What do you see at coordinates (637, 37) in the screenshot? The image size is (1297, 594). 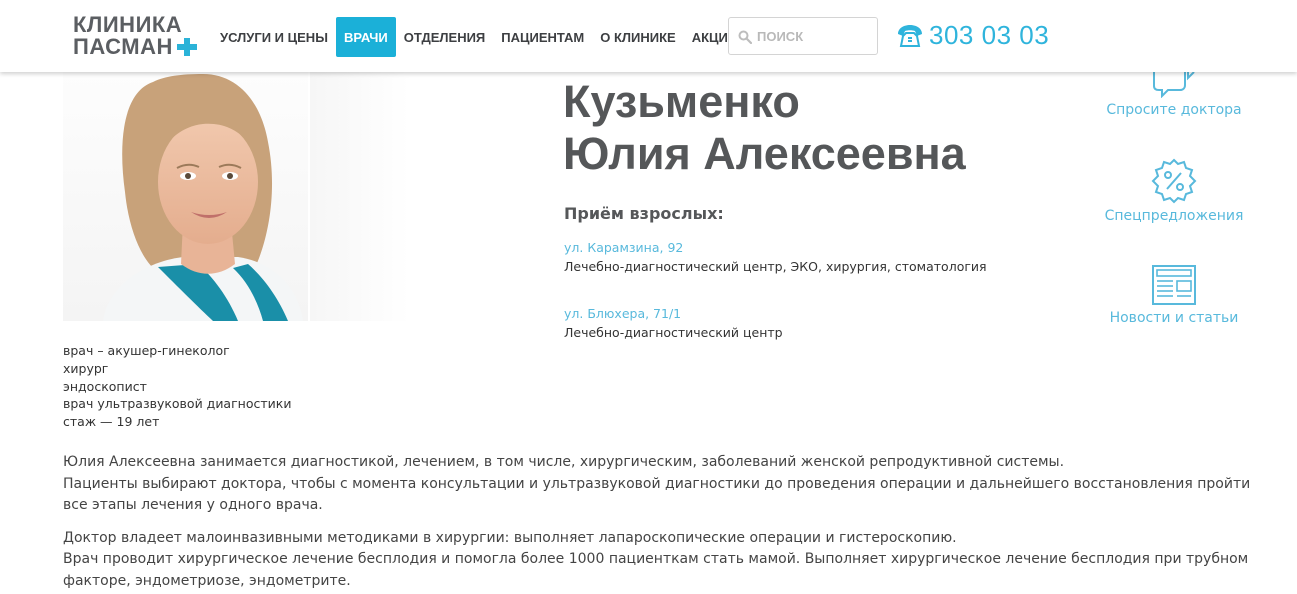 I see `nav-about-clinic: О КЛИНИКЕ` at bounding box center [637, 37].